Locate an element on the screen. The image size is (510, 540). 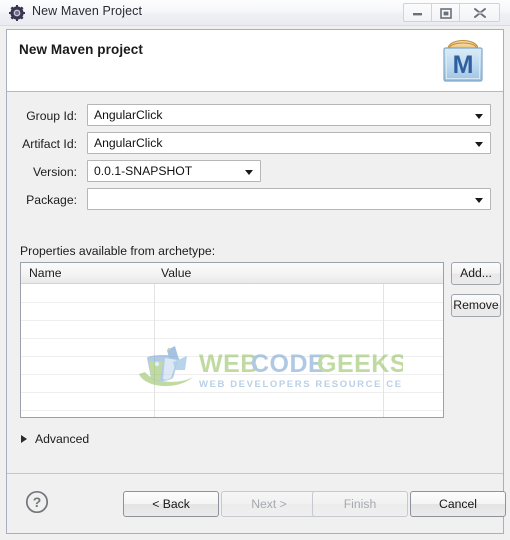
restore-button is located at coordinates (445, 12).